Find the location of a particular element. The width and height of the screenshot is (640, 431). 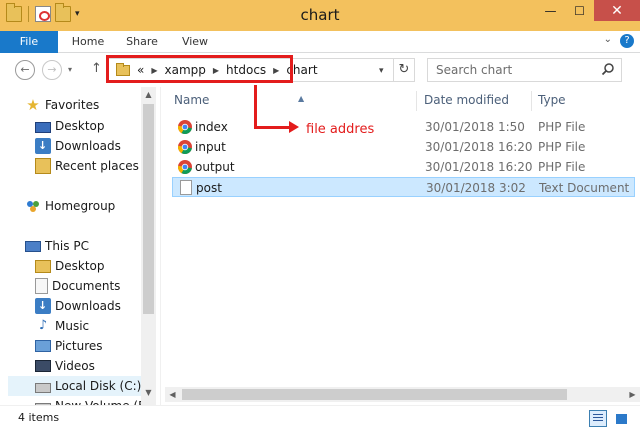

maximize-button: ☐ is located at coordinates (579, 10).